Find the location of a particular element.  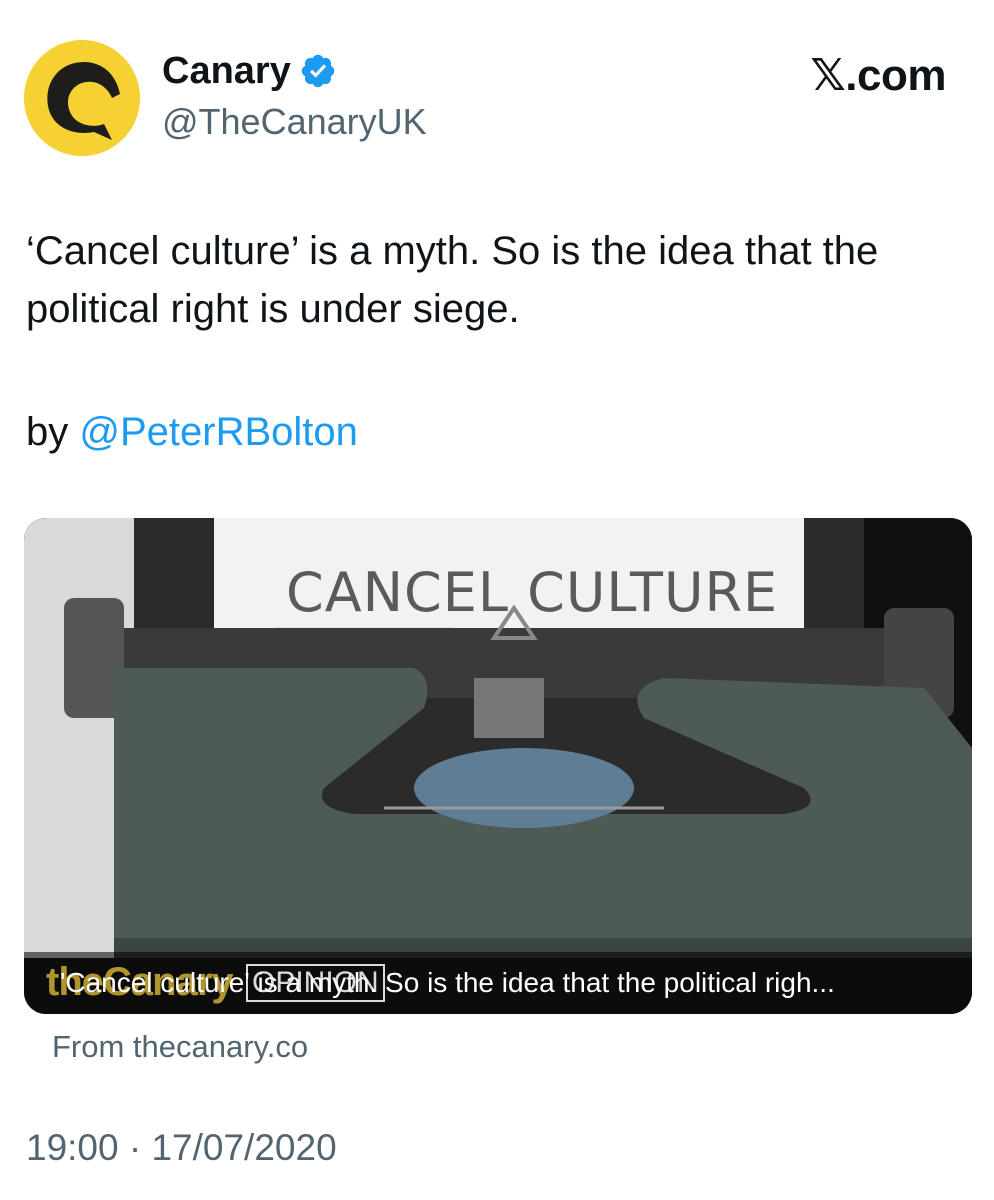

author-name: Canary is located at coordinates (249, 71).